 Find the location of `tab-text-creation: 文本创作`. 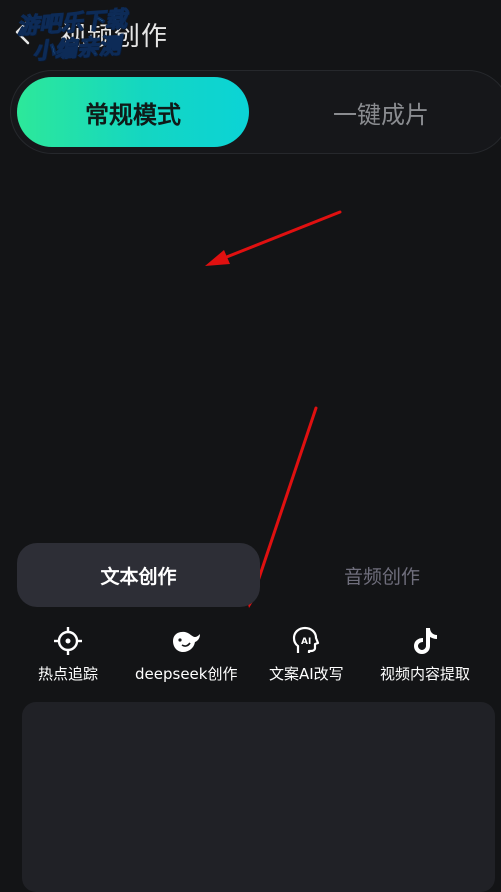

tab-text-creation: 文本创作 is located at coordinates (138, 575).